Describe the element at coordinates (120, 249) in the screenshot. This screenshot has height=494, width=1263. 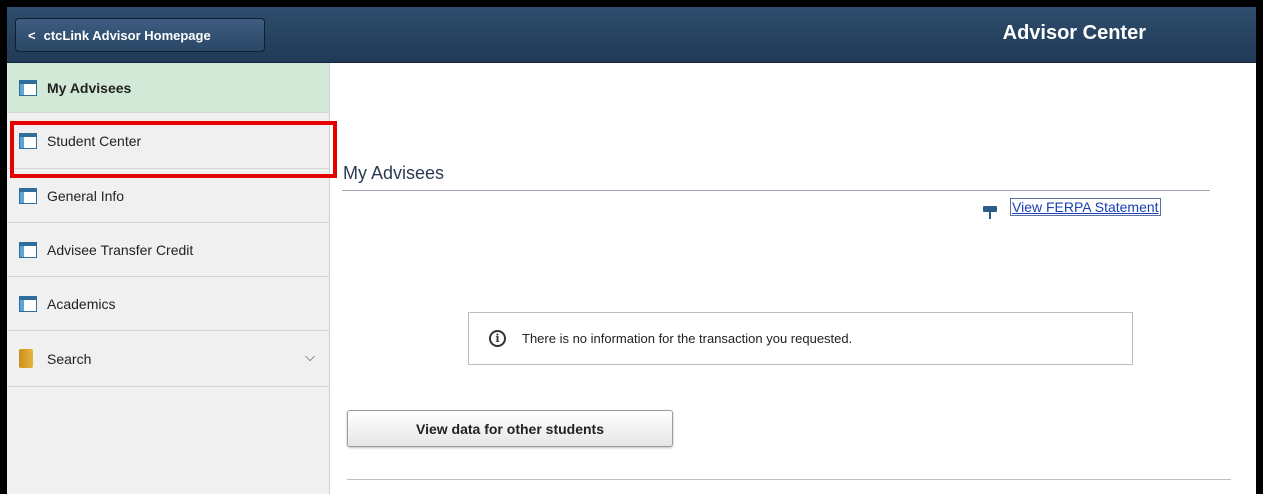
I see `sidebar-item-label: Advisee Transfer Credit` at that location.